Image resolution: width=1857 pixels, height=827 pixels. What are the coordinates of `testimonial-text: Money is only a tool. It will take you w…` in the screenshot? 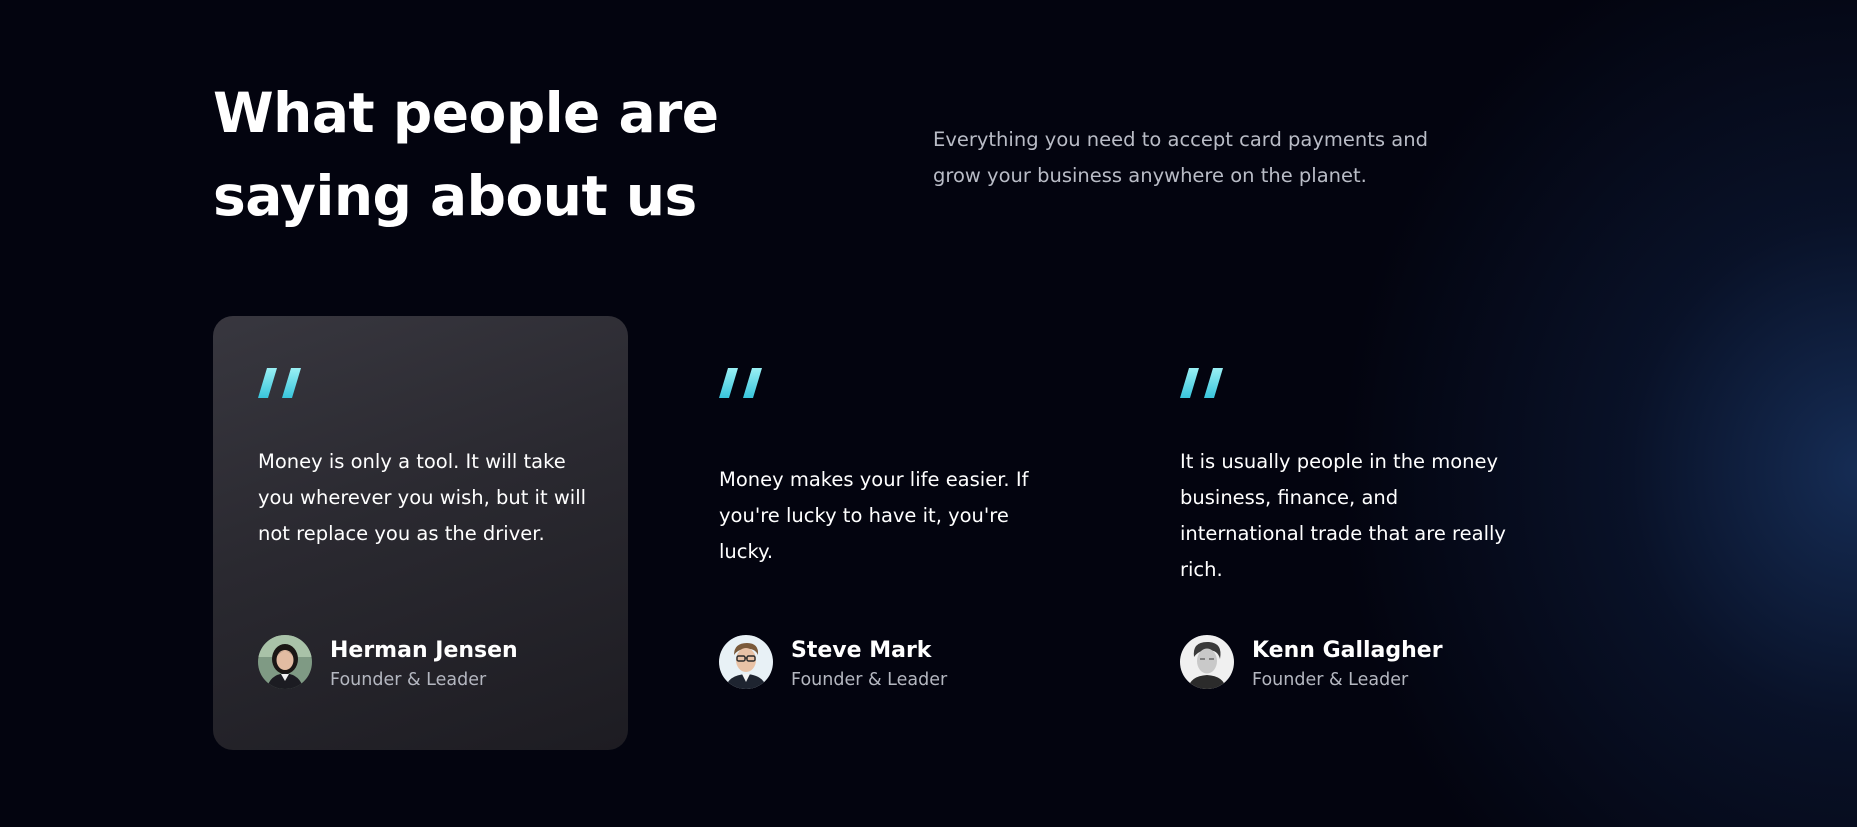 It's located at (422, 497).